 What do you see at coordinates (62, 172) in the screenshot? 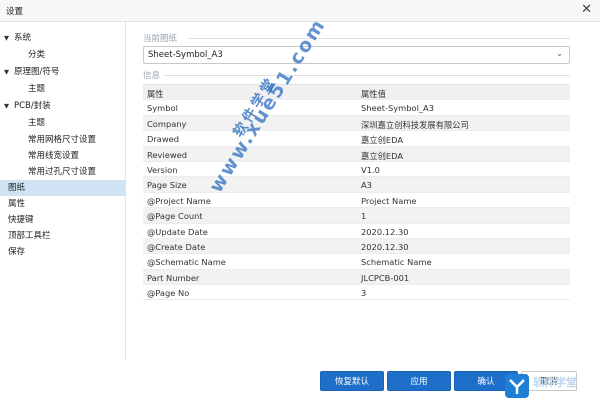
I see `sidebar-item-via-size: 常用过孔尺寸设置` at bounding box center [62, 172].